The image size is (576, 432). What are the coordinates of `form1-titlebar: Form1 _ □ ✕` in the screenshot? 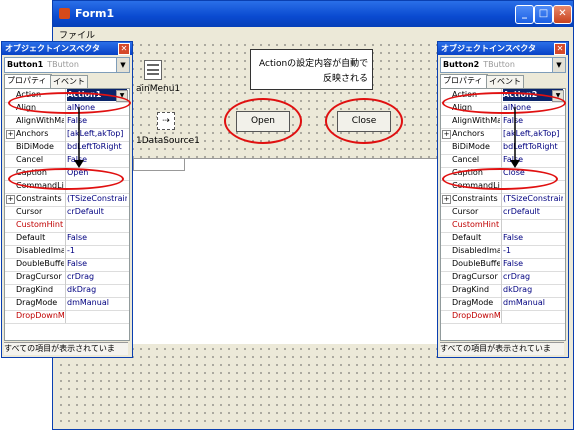 It's located at (313, 14).